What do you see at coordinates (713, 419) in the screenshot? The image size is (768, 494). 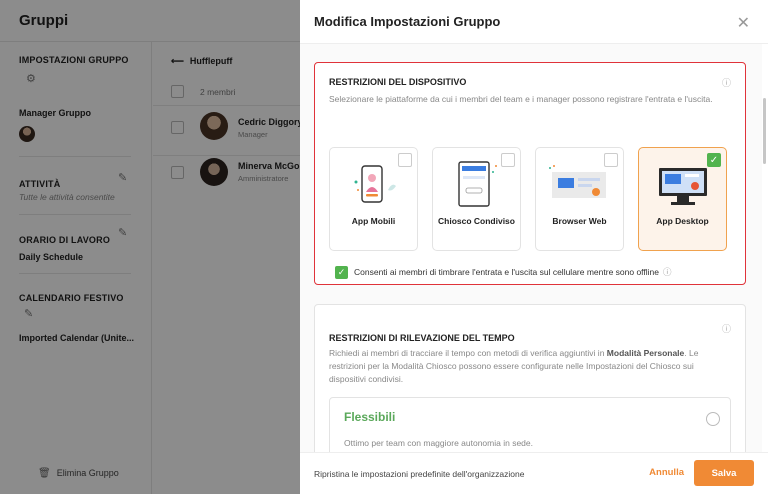 I see `flexible-radio` at bounding box center [713, 419].